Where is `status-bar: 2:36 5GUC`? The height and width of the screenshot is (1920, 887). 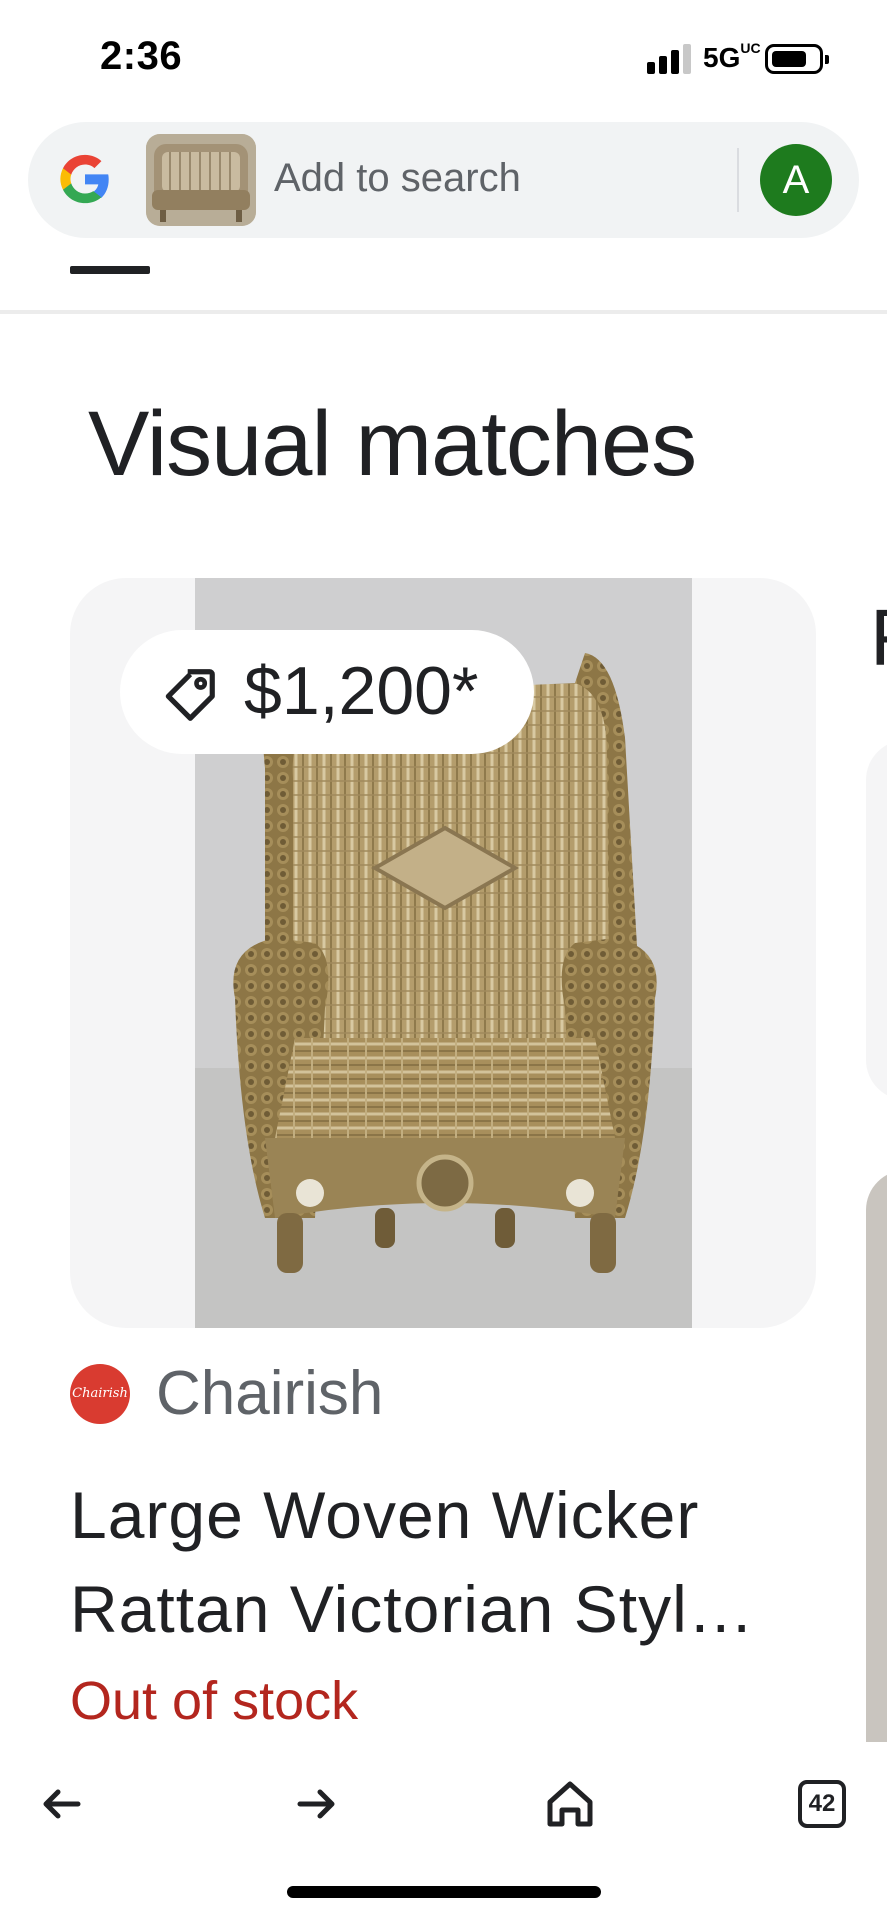 status-bar: 2:36 5GUC is located at coordinates (443, 55).